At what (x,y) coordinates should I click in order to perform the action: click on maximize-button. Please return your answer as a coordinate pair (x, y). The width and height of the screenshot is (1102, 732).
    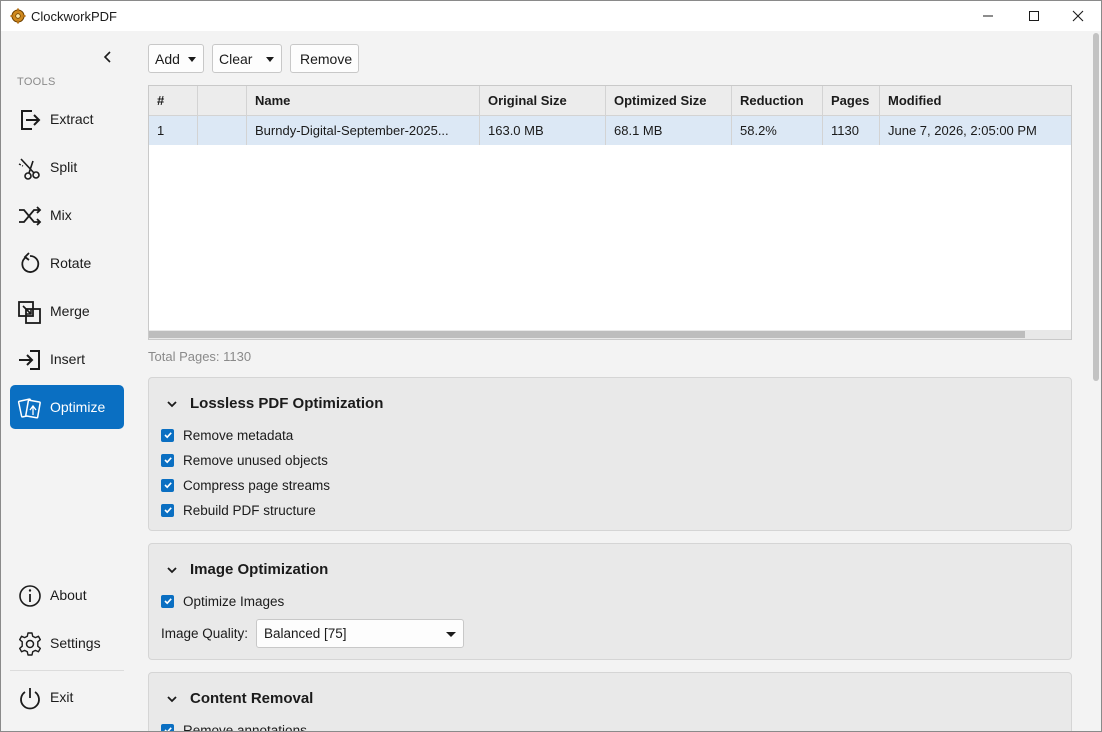
    Looking at the image, I should click on (1034, 16).